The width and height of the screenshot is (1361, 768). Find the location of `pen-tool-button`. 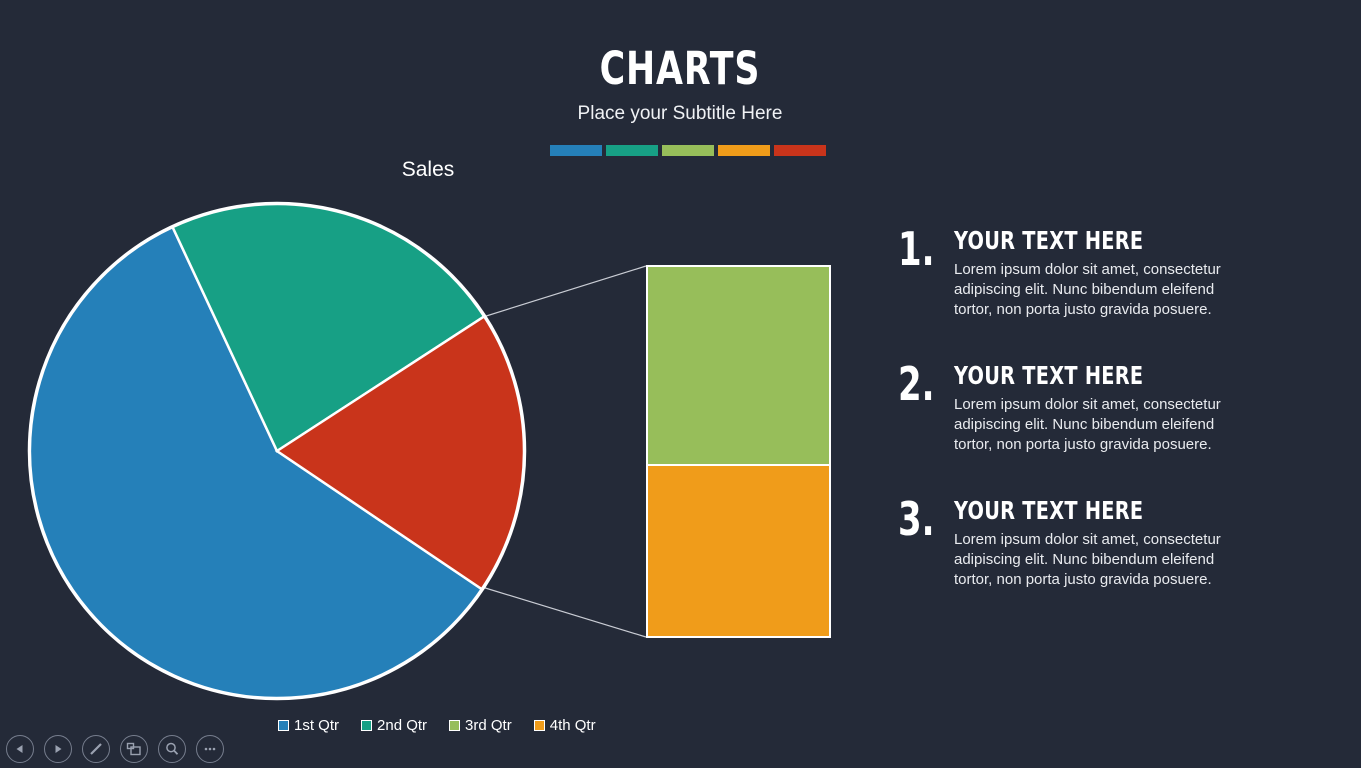

pen-tool-button is located at coordinates (96, 749).